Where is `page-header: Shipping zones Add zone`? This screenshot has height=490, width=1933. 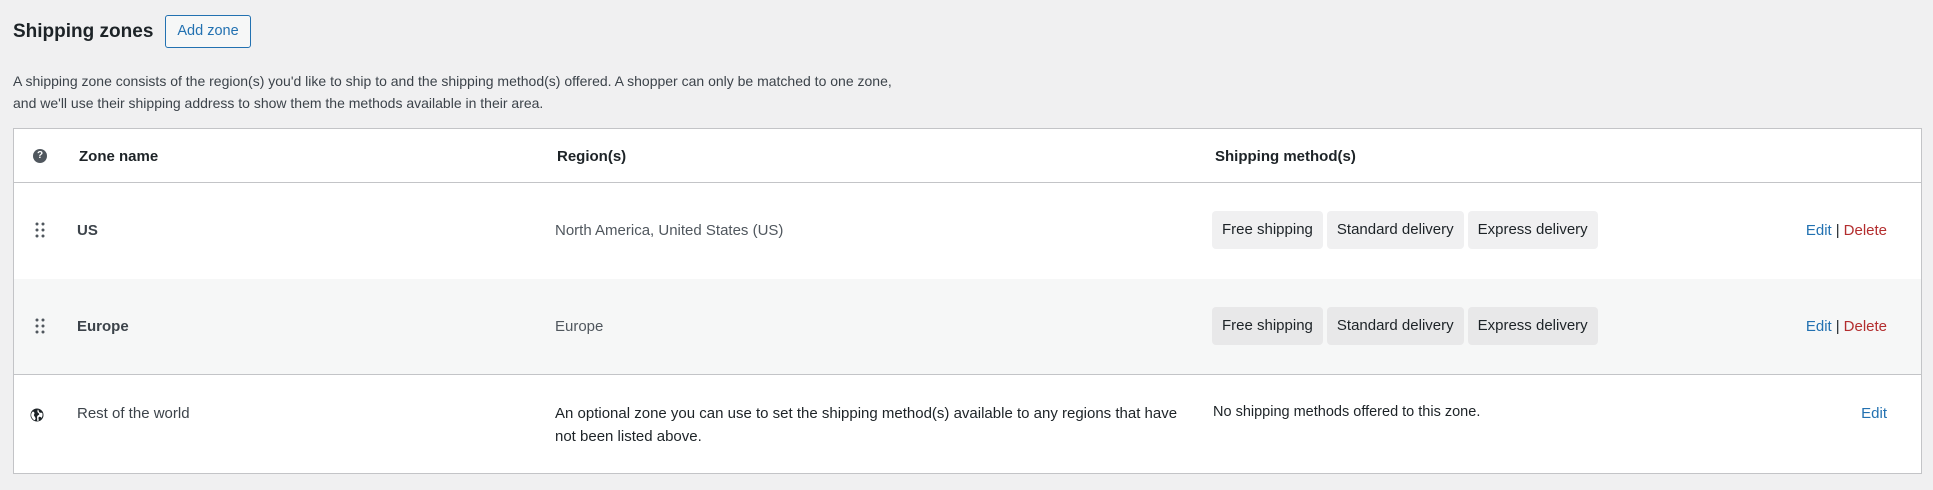
page-header: Shipping zones Add zone is located at coordinates (132, 31).